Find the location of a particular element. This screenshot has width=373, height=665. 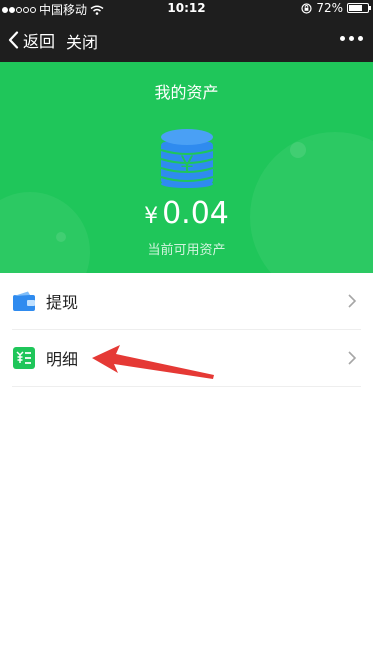

wallet-icon is located at coordinates (24, 301).